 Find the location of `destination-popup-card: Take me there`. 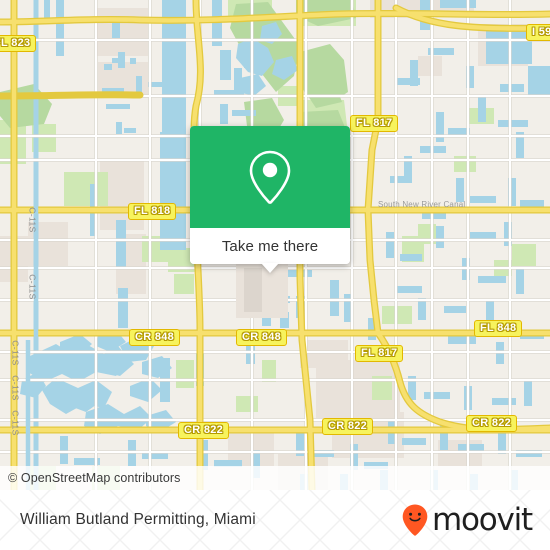

destination-popup-card: Take me there is located at coordinates (270, 199).